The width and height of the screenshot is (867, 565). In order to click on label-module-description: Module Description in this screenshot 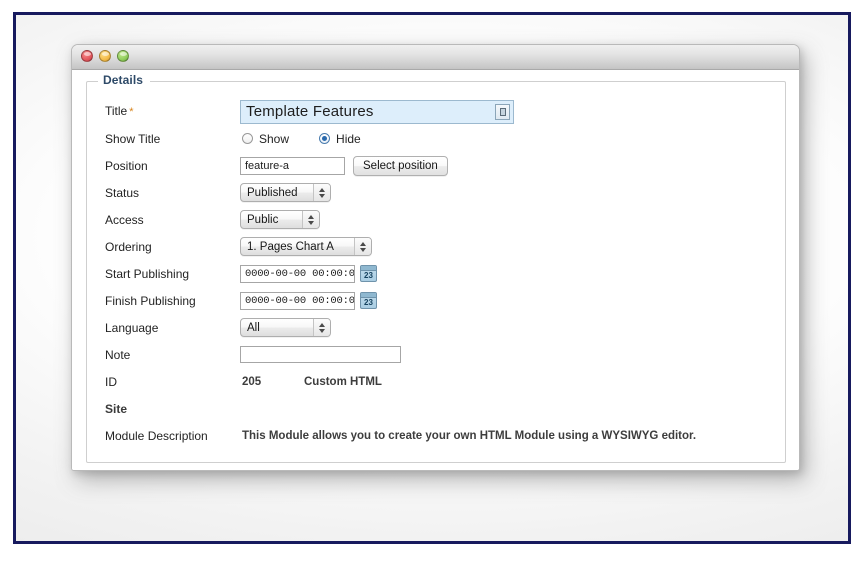, I will do `click(156, 435)`.